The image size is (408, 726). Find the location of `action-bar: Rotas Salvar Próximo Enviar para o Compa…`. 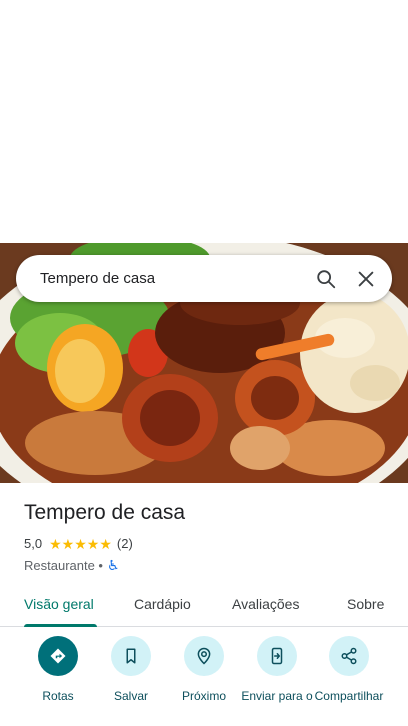

action-bar: Rotas Salvar Próximo Enviar para o Compa… is located at coordinates (204, 681).